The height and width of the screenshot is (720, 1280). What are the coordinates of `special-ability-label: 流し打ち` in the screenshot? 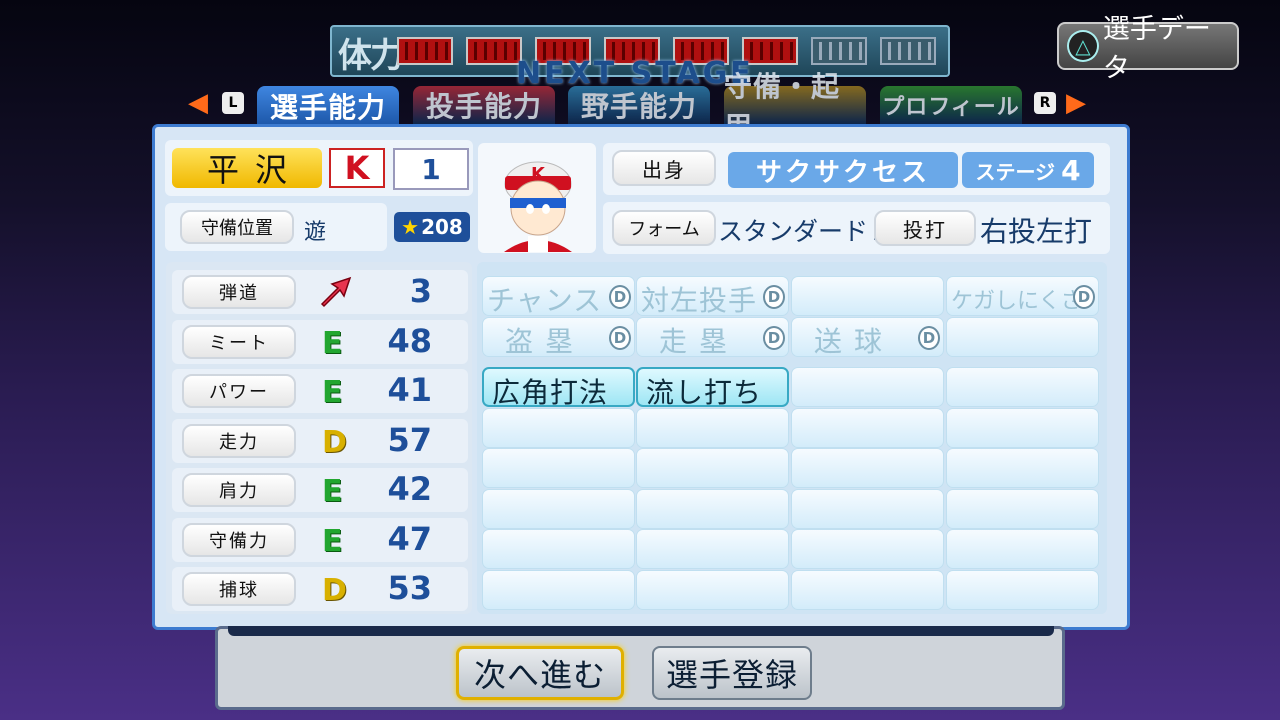 It's located at (704, 392).